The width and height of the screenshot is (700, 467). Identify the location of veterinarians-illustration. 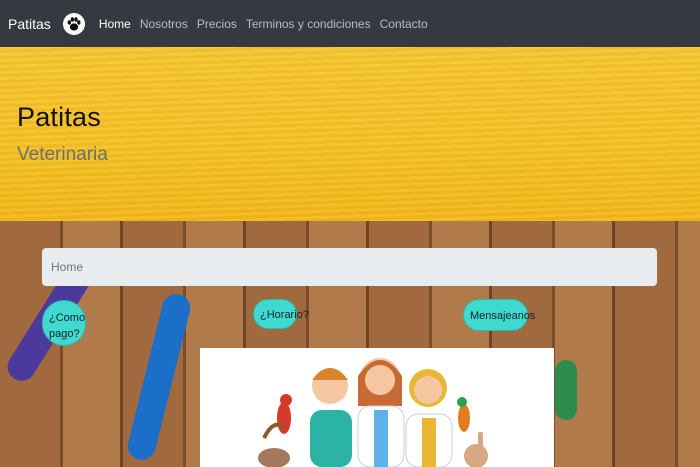
(373, 412).